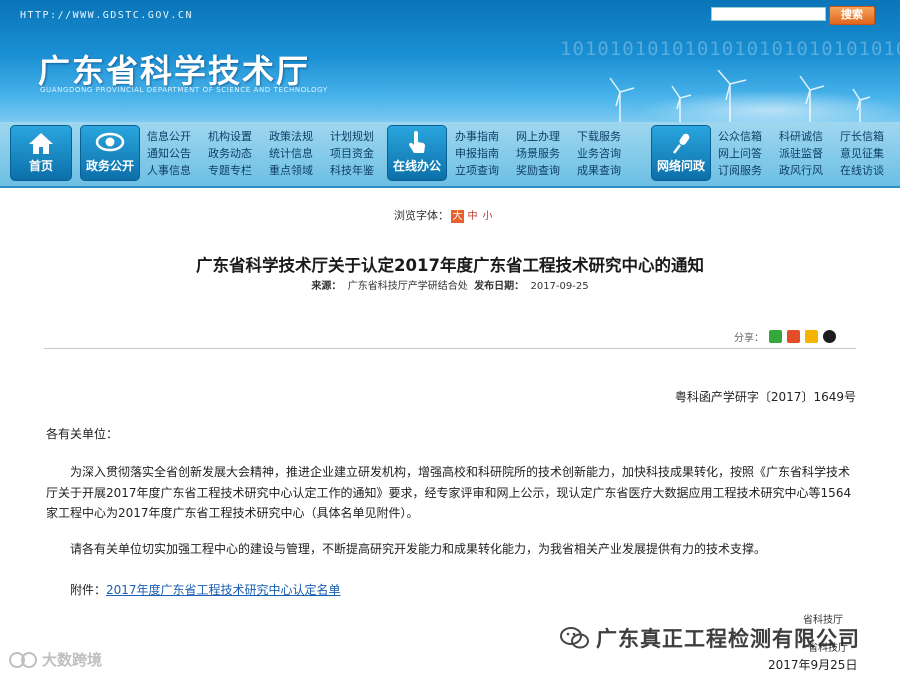 The width and height of the screenshot is (900, 677). Describe the element at coordinates (417, 142) in the screenshot. I see `pointer-hand-icon` at that location.